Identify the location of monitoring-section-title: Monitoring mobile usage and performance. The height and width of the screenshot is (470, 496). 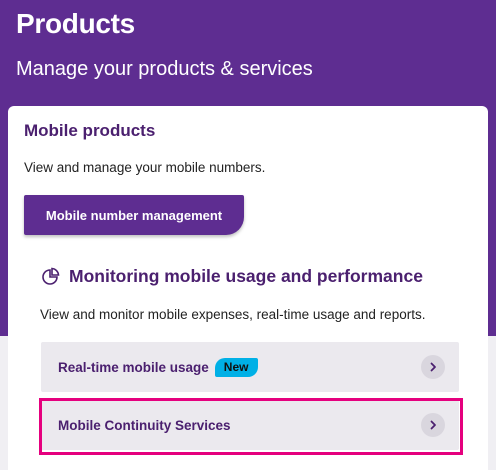
(246, 276).